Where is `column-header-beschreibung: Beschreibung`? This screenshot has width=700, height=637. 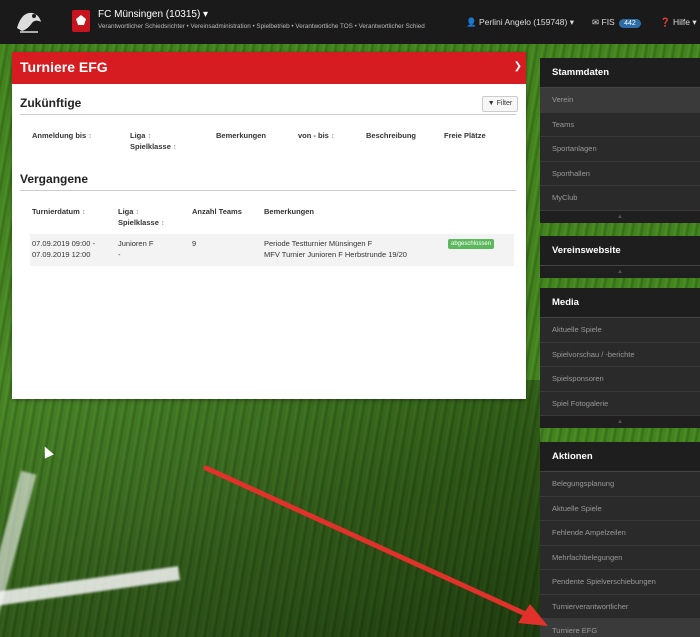 column-header-beschreibung: Beschreibung is located at coordinates (391, 135).